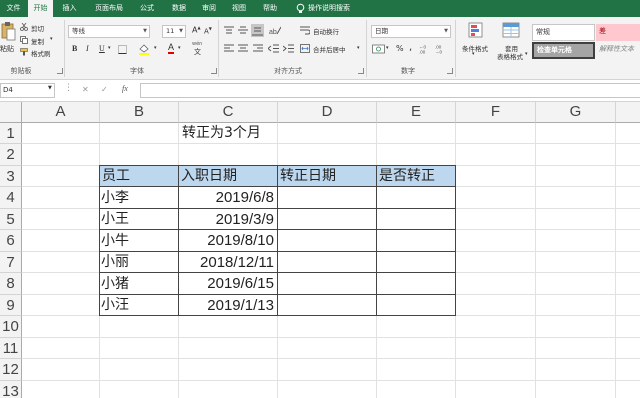  What do you see at coordinates (416, 176) in the screenshot?
I see `header-cell-is-confirmed: 是否转正` at bounding box center [416, 176].